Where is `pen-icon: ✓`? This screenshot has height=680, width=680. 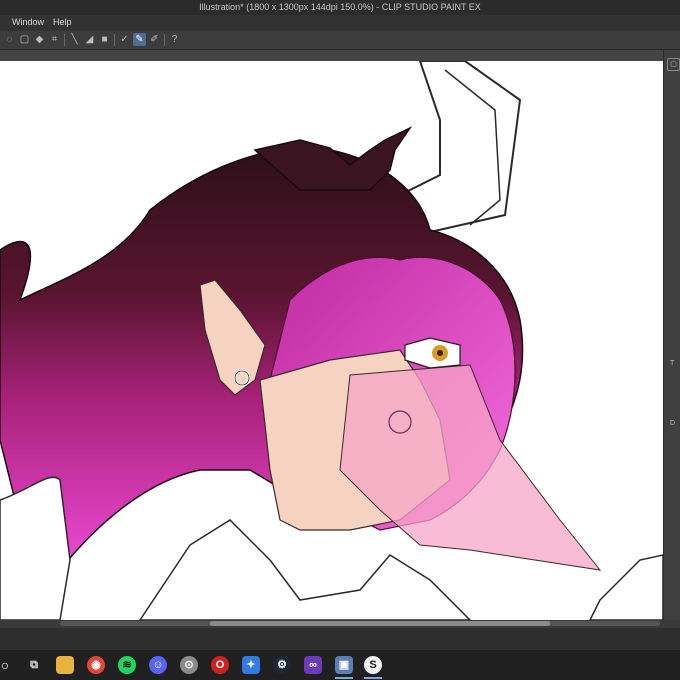
pen-icon: ✓ is located at coordinates (124, 39).